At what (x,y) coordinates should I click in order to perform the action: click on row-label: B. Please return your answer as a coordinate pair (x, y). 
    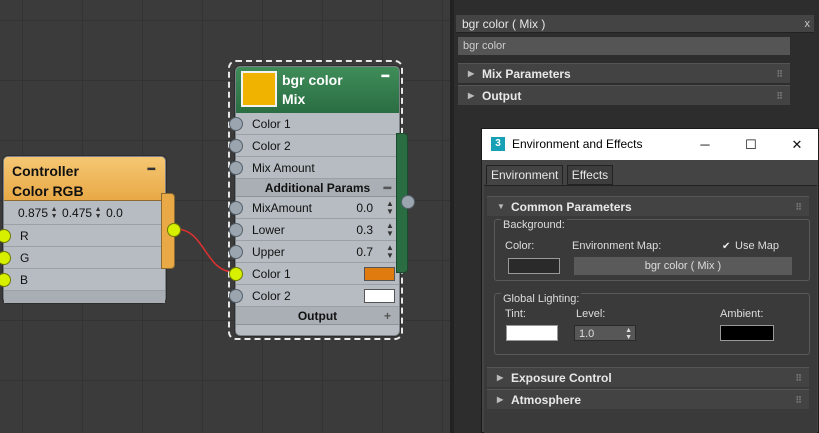
    Looking at the image, I should click on (24, 280).